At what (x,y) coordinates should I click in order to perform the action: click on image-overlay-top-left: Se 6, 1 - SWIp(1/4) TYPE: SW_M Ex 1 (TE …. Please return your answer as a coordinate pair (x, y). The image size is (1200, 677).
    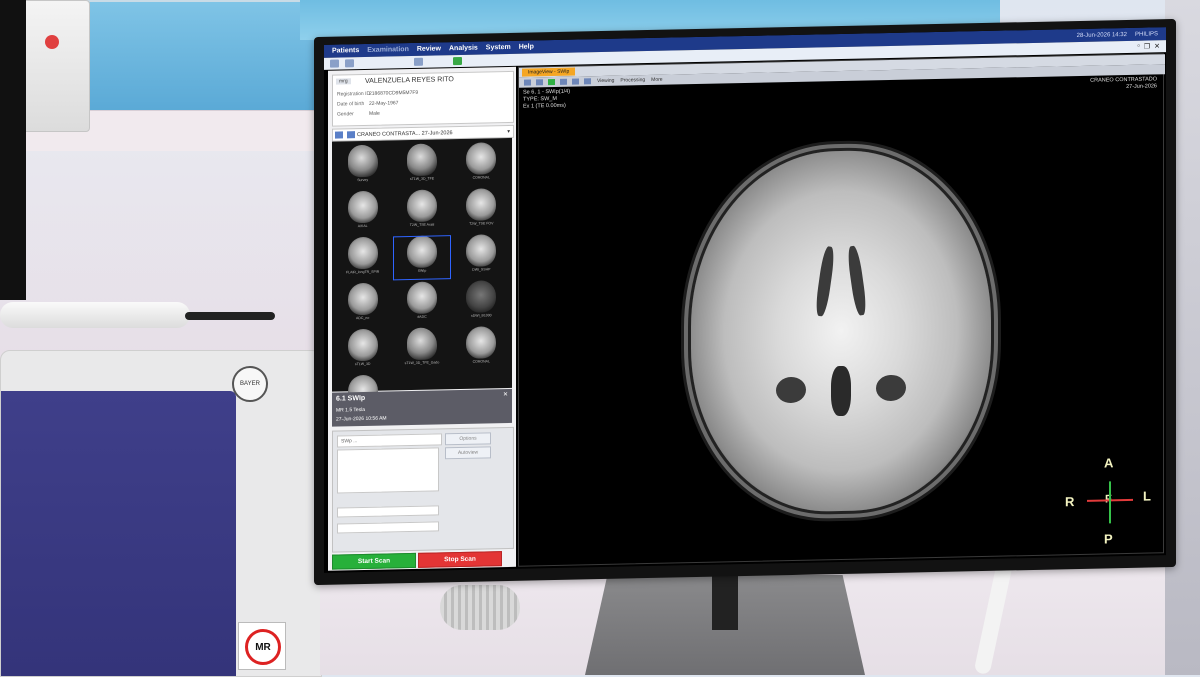
    Looking at the image, I should click on (546, 100).